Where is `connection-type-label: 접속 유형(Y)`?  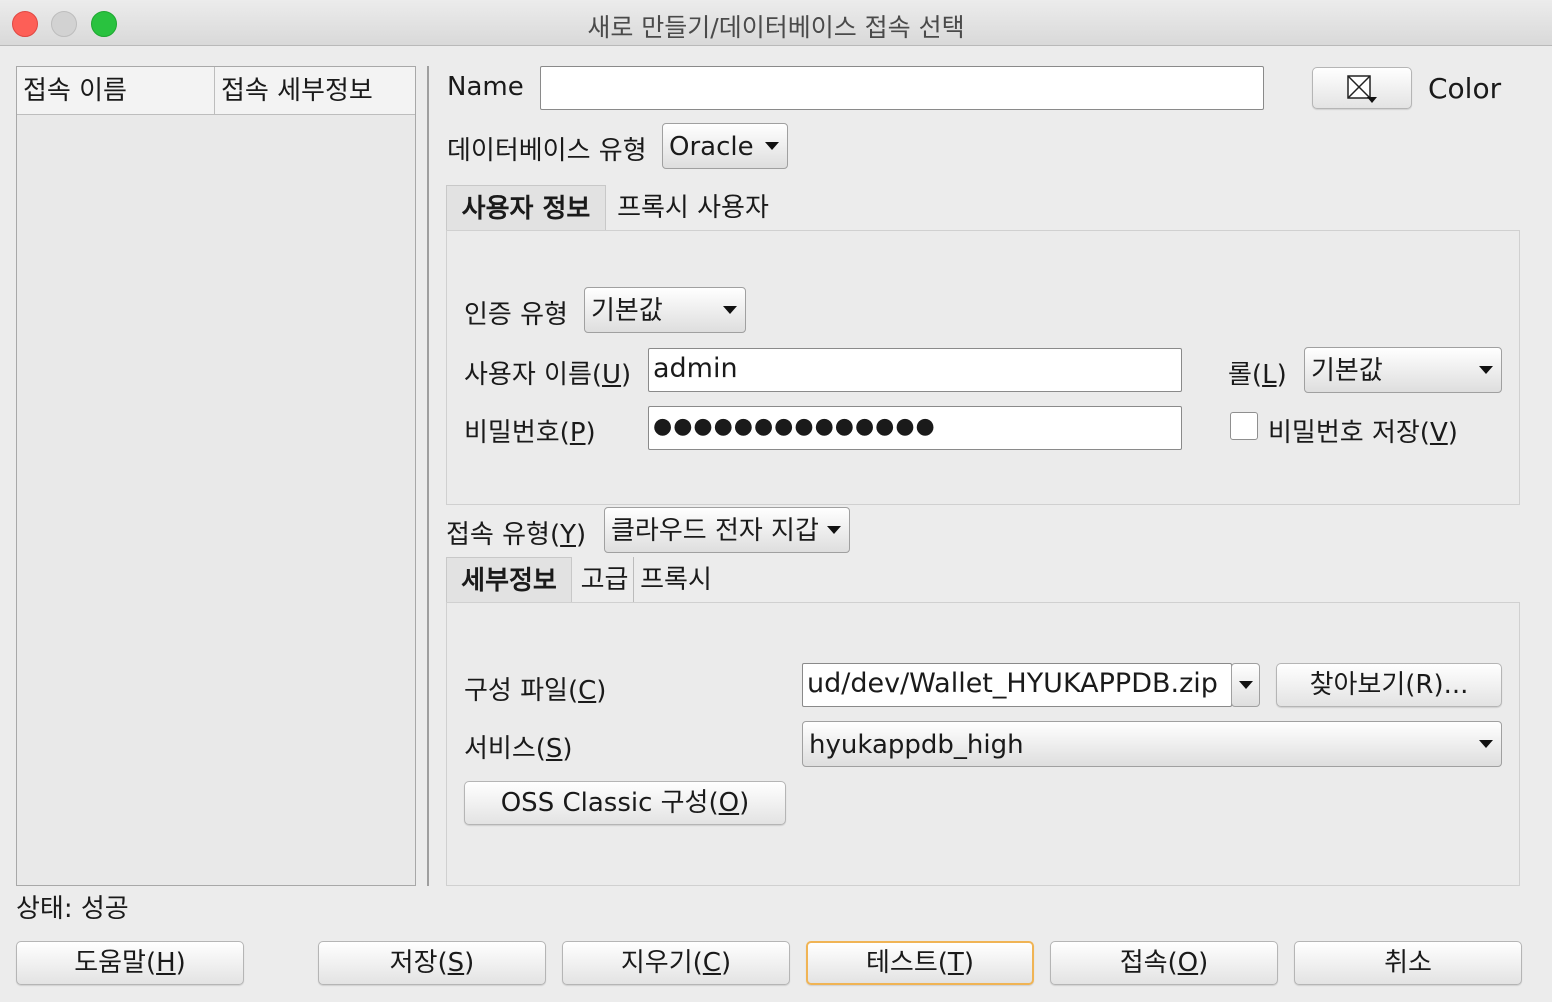
connection-type-label: 접속 유형(Y) is located at coordinates (516, 535).